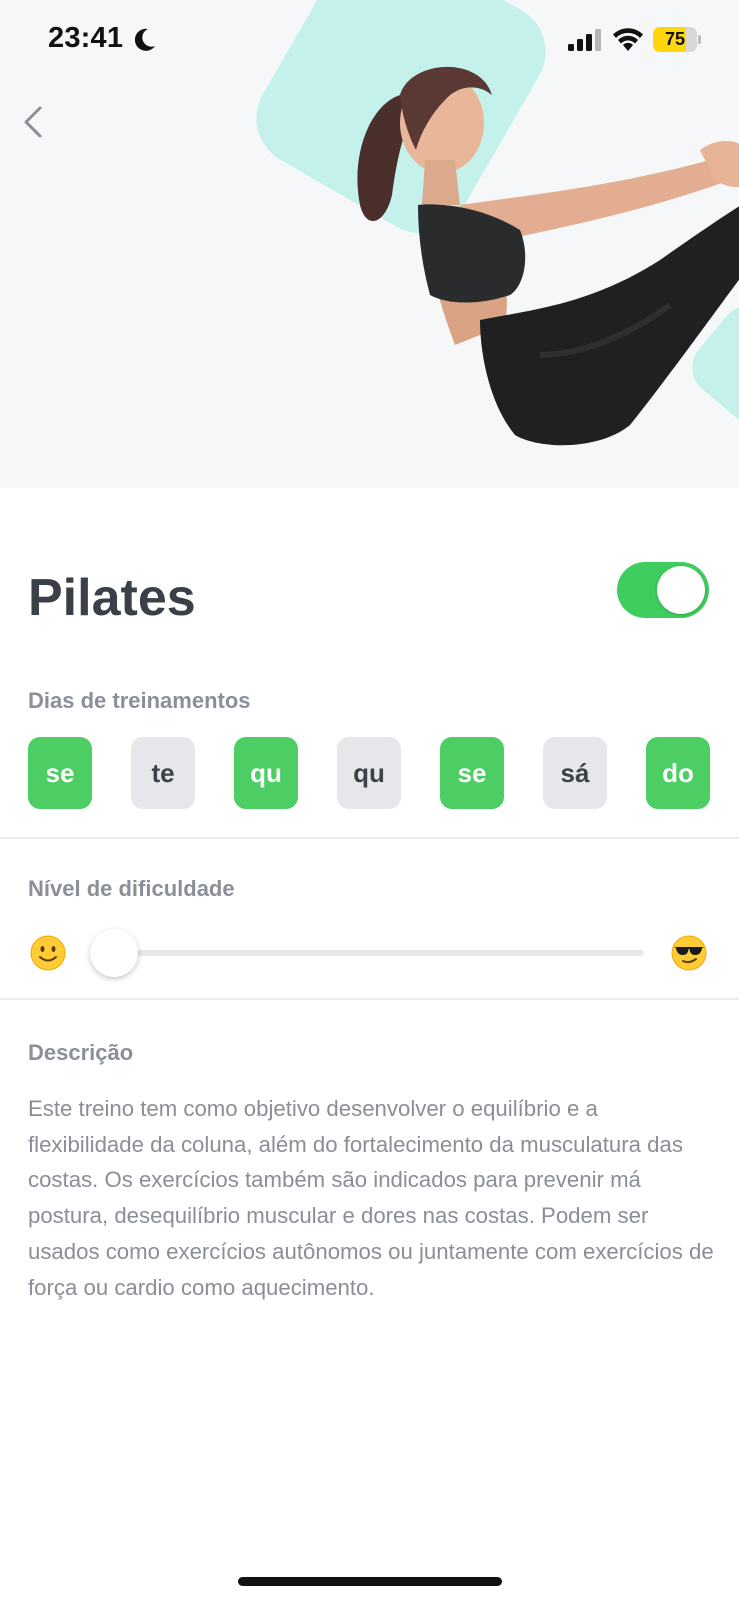 The image size is (739, 1600). What do you see at coordinates (48, 953) in the screenshot?
I see `smiling-face-emoji-icon` at bounding box center [48, 953].